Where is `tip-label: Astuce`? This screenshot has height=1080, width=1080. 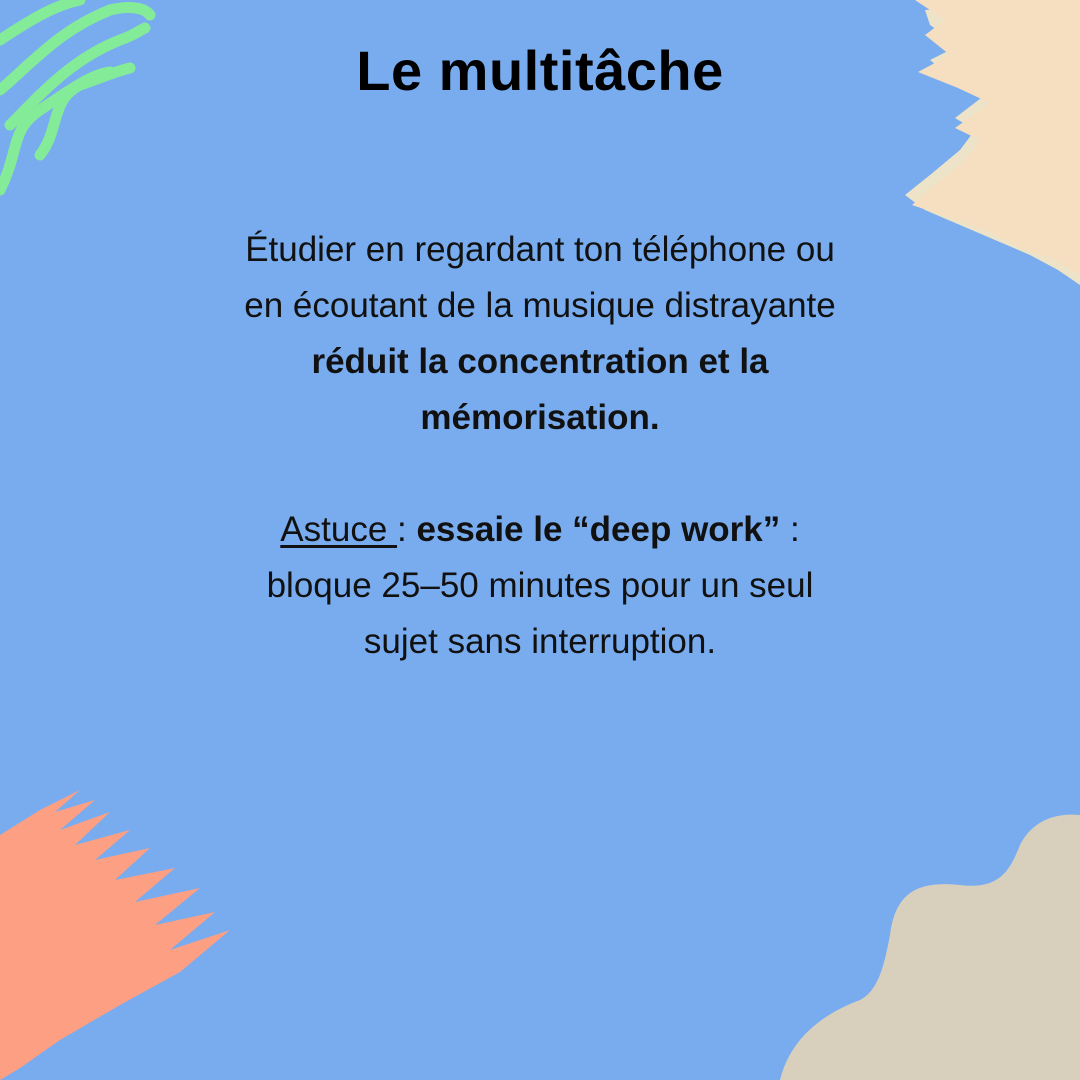
tip-label: Astuce is located at coordinates (339, 529).